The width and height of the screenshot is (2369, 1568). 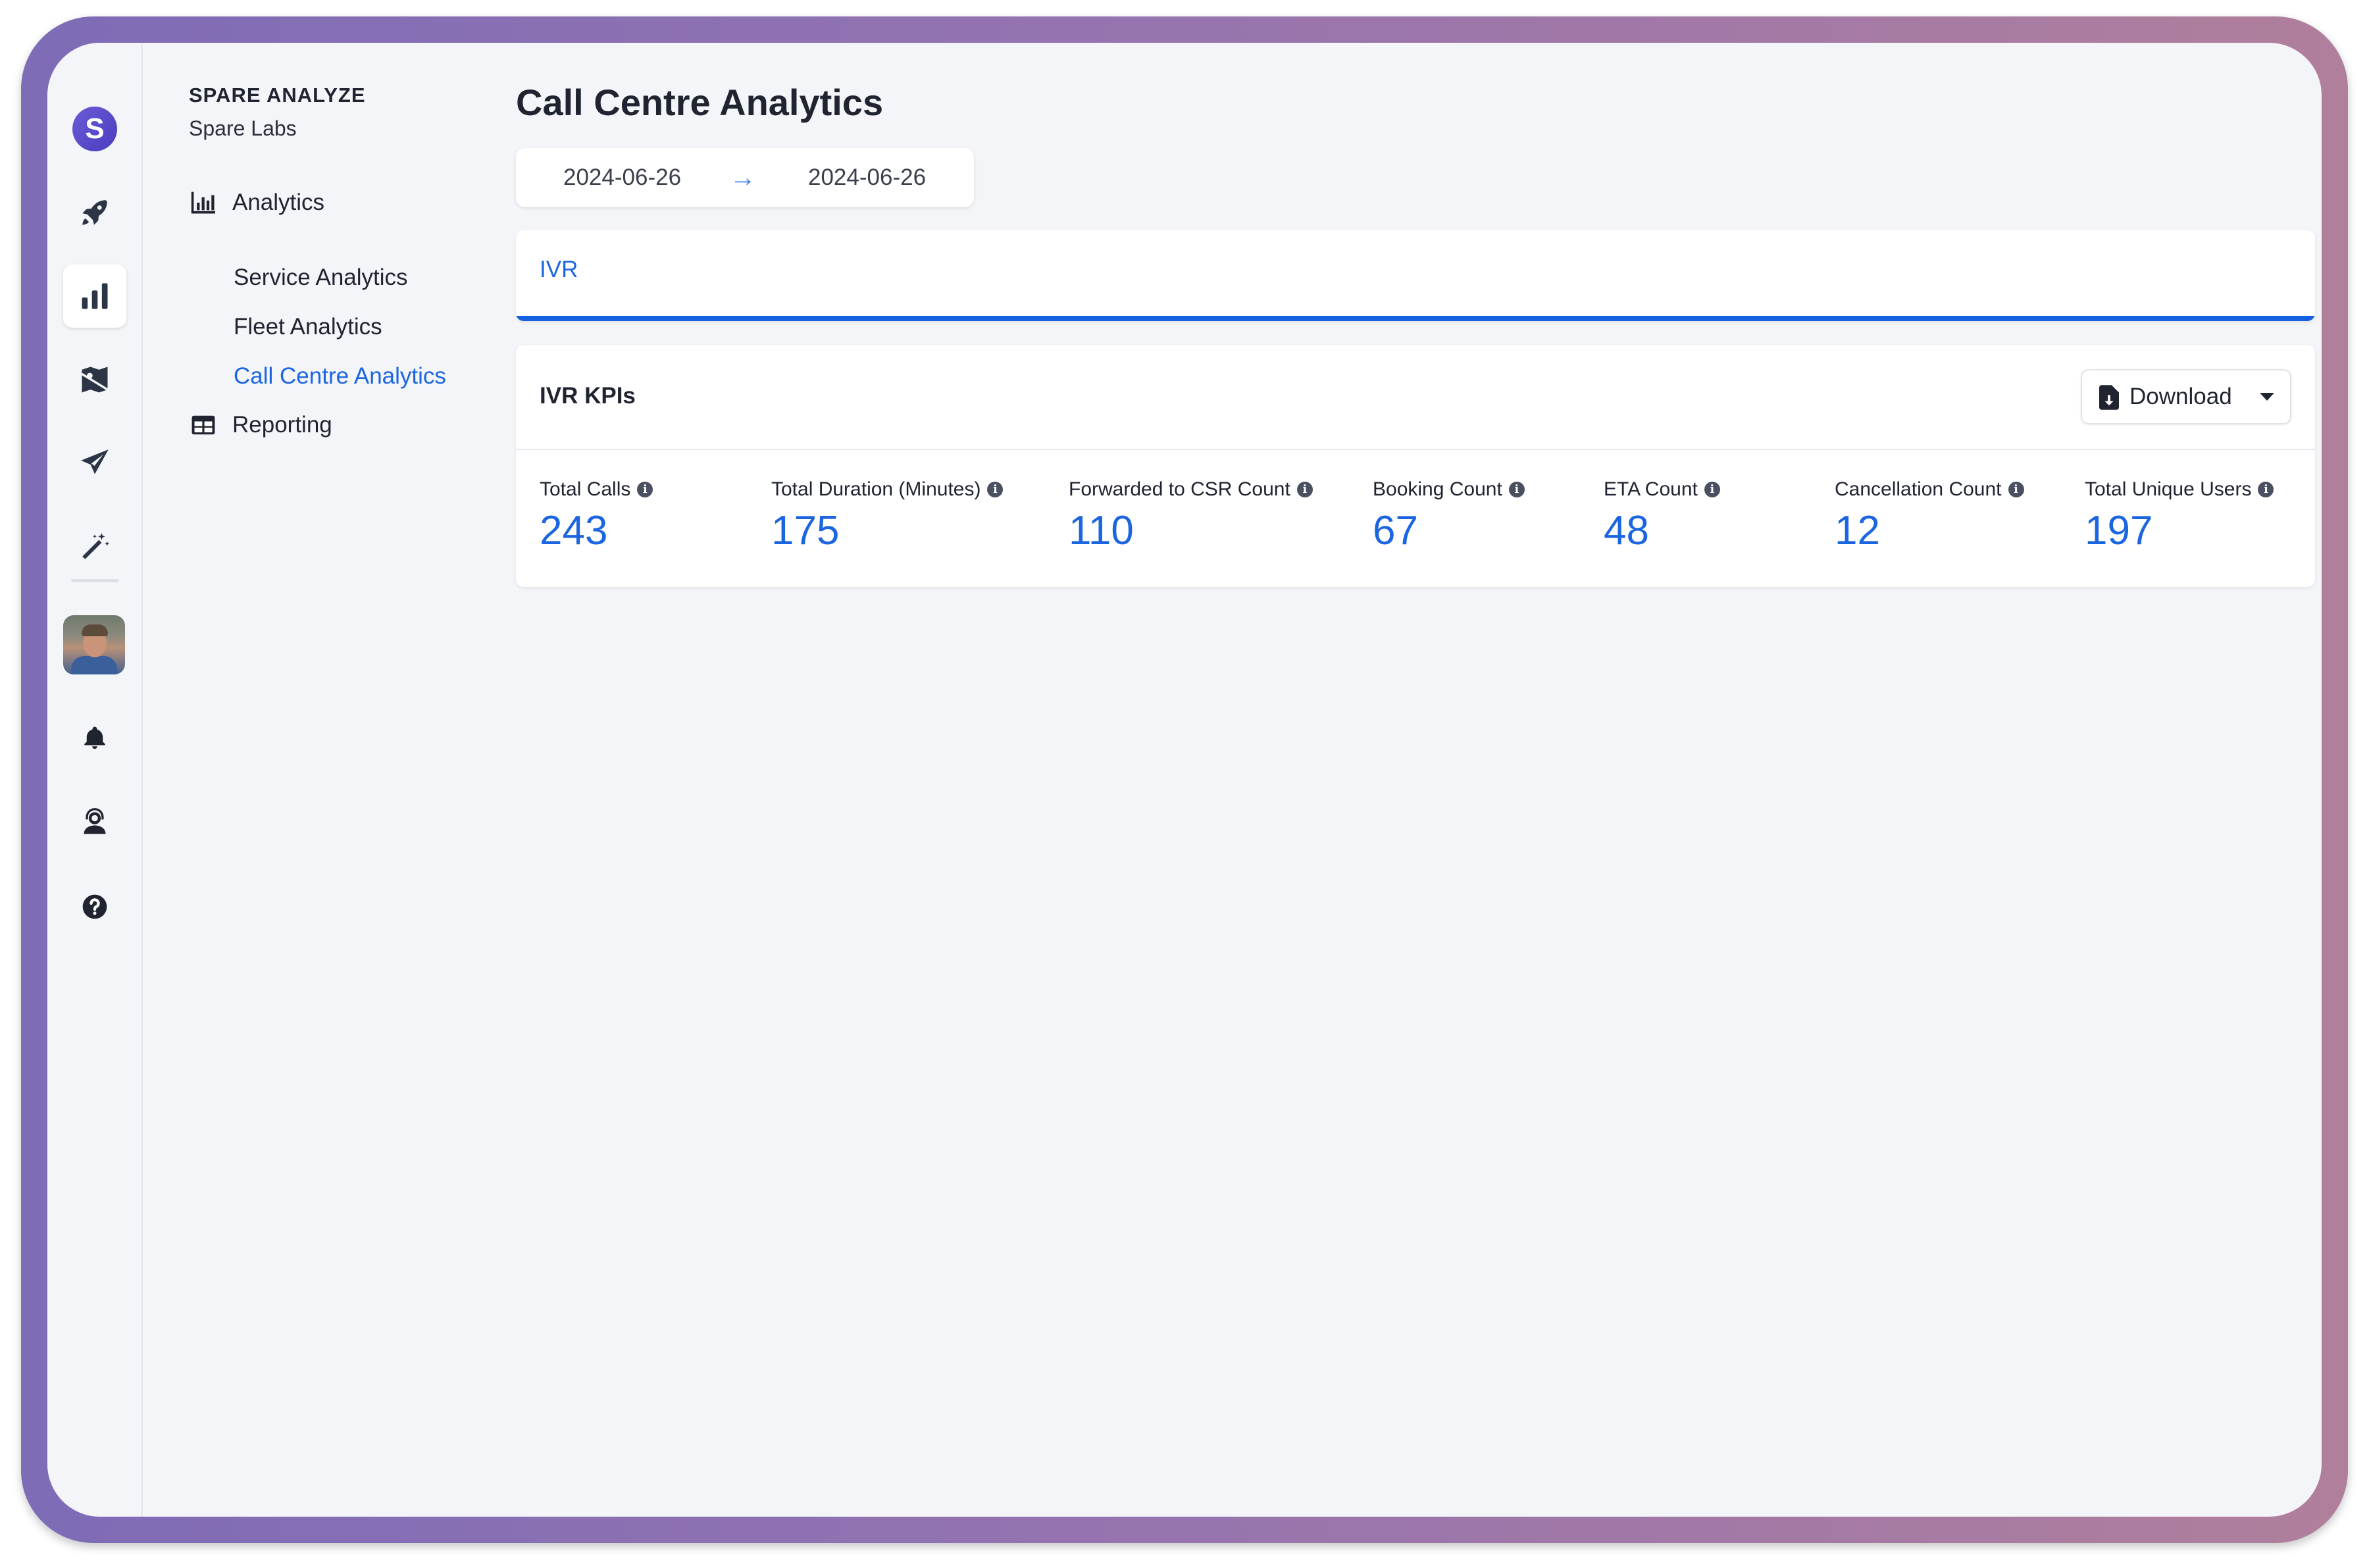 I want to click on caret-down-icon, so click(x=2267, y=397).